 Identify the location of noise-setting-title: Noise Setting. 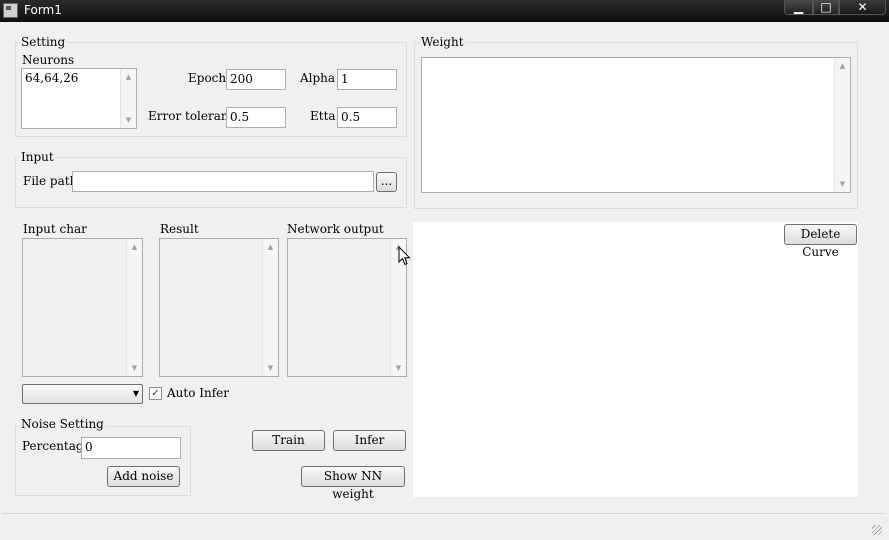
(62, 424).